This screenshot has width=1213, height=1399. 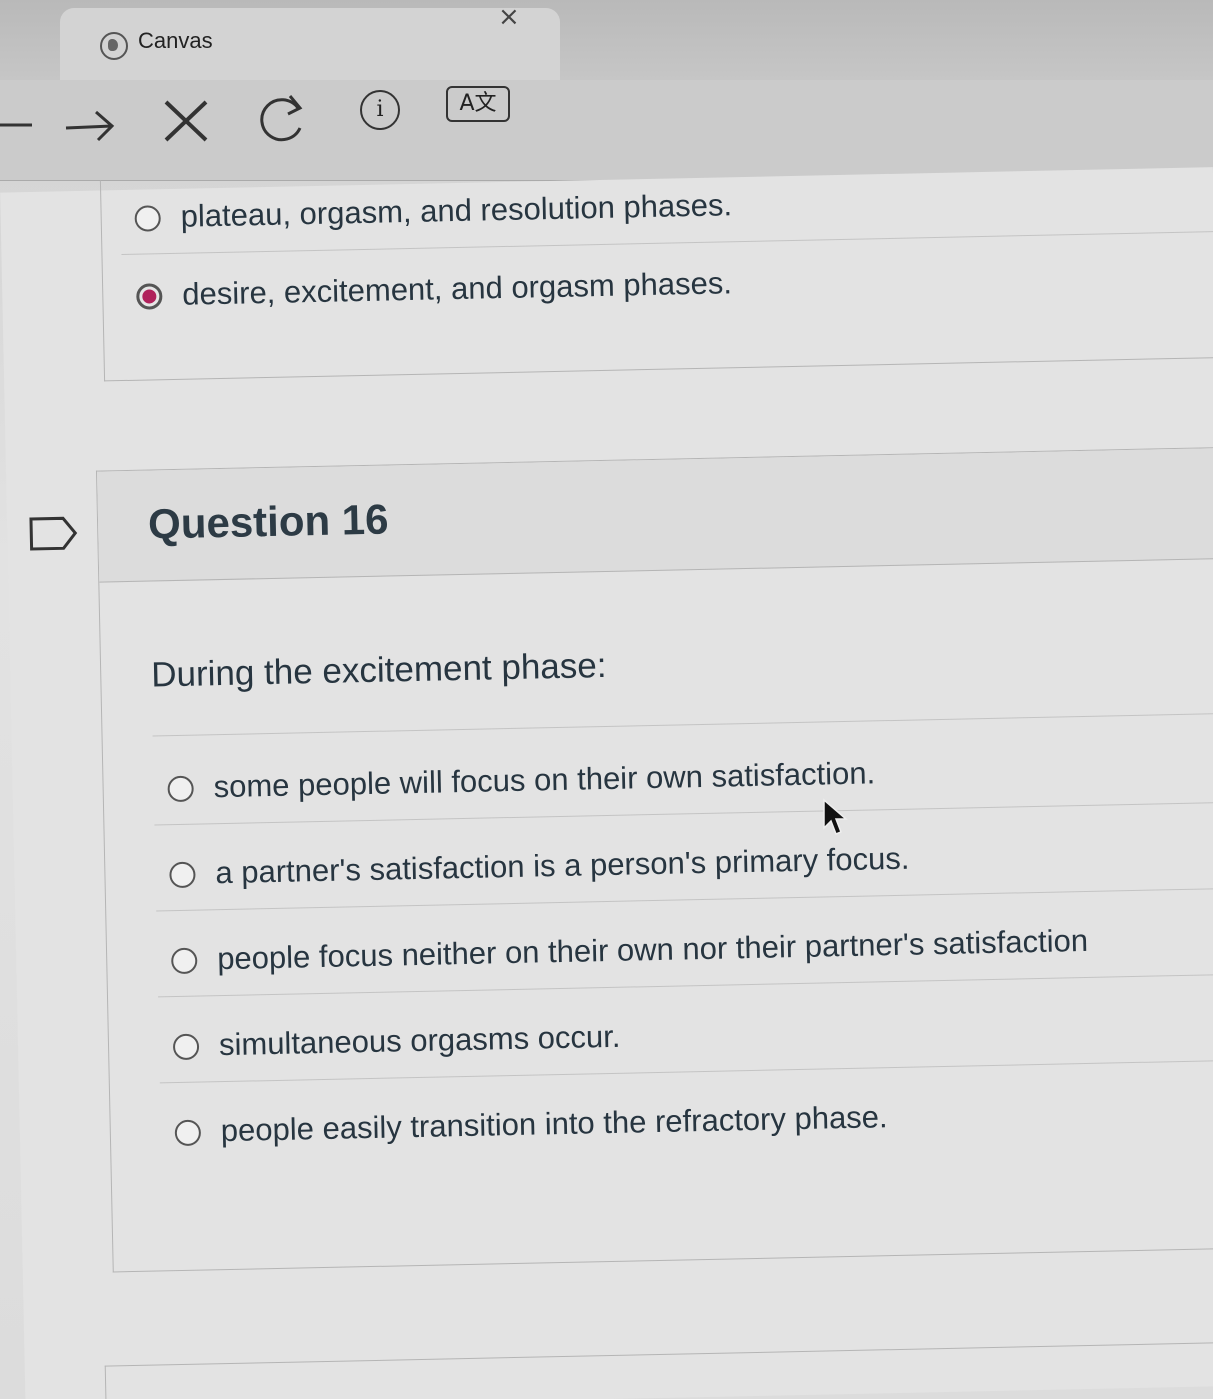 What do you see at coordinates (149, 296) in the screenshot?
I see `radio-button-selected` at bounding box center [149, 296].